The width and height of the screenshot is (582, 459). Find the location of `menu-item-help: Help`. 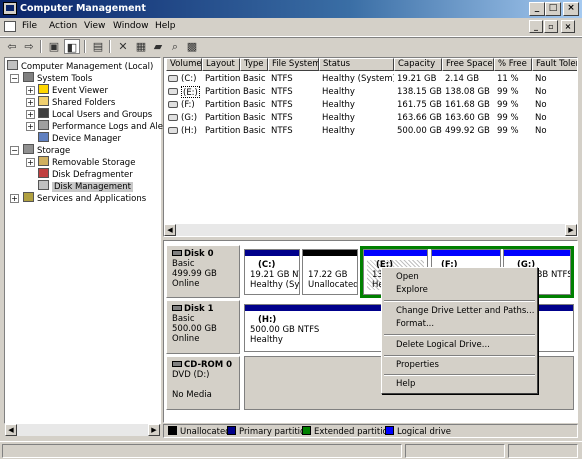

menu-item-help: Help is located at coordinates (405, 384).